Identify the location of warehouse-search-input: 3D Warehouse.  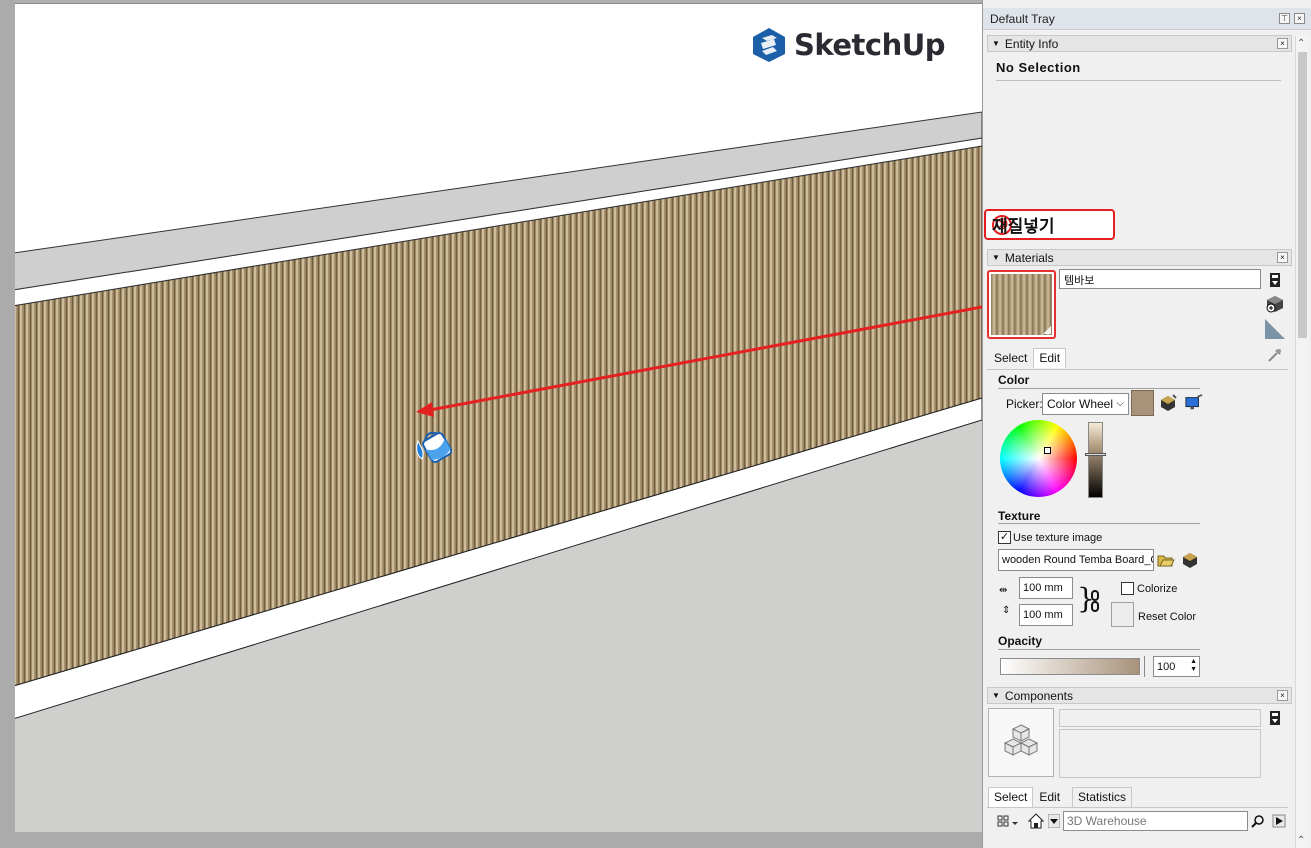
(1155, 821).